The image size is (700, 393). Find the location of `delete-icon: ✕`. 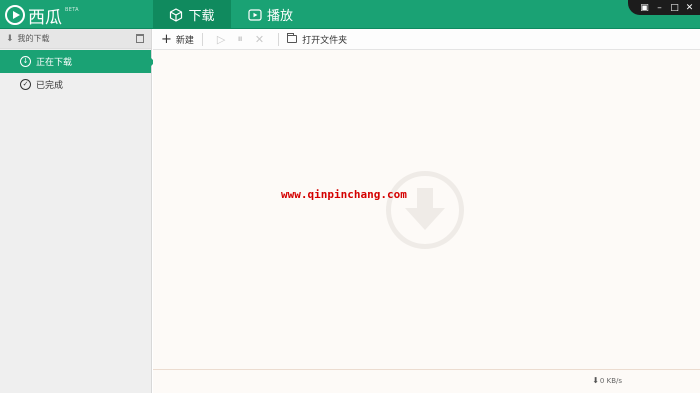

delete-icon: ✕ is located at coordinates (259, 39).